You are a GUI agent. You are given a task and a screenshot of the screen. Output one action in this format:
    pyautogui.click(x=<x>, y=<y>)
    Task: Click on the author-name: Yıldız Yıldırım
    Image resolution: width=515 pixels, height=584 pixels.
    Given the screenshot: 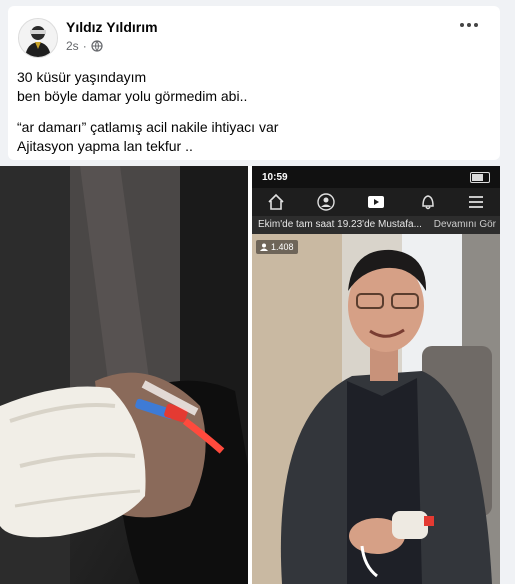 What is the action you would take?
    pyautogui.click(x=112, y=27)
    